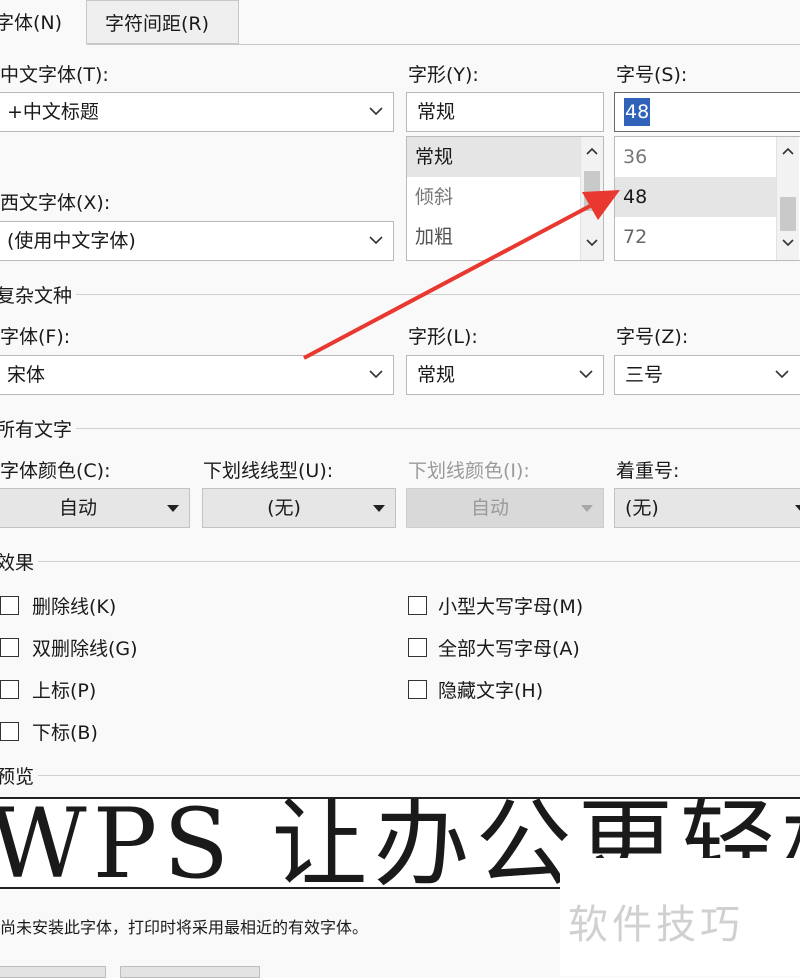 The image size is (800, 978). What do you see at coordinates (9, 647) in the screenshot?
I see `double-strikethrough-checkbox` at bounding box center [9, 647].